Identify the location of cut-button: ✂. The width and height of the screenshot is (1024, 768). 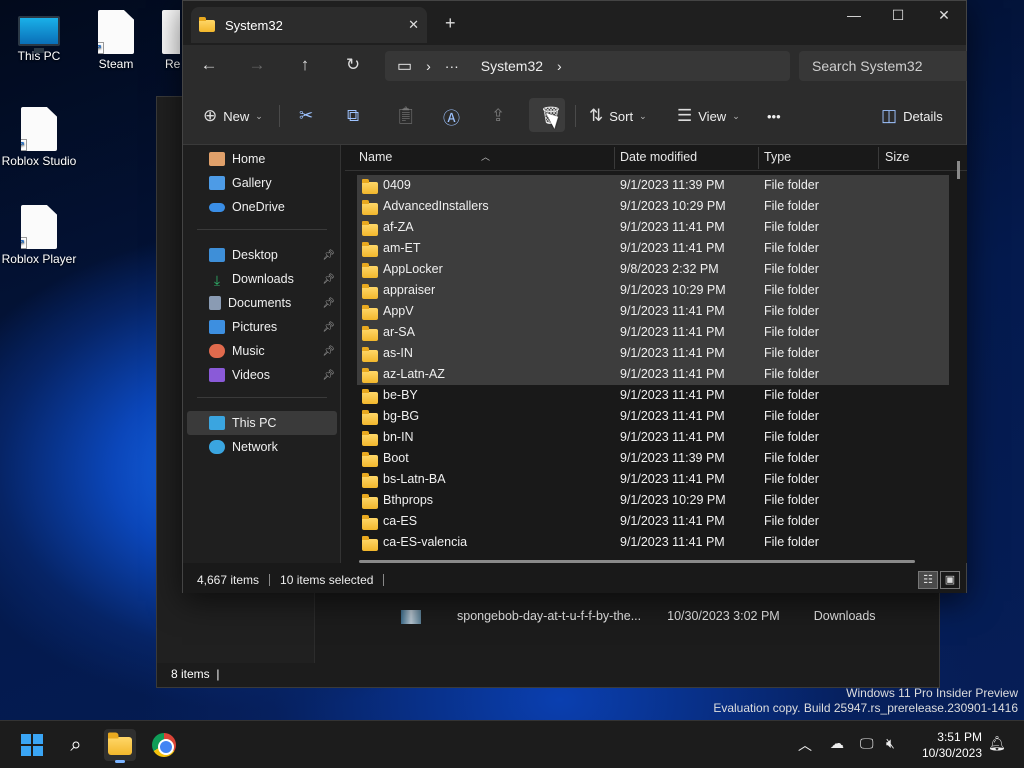
(306, 116).